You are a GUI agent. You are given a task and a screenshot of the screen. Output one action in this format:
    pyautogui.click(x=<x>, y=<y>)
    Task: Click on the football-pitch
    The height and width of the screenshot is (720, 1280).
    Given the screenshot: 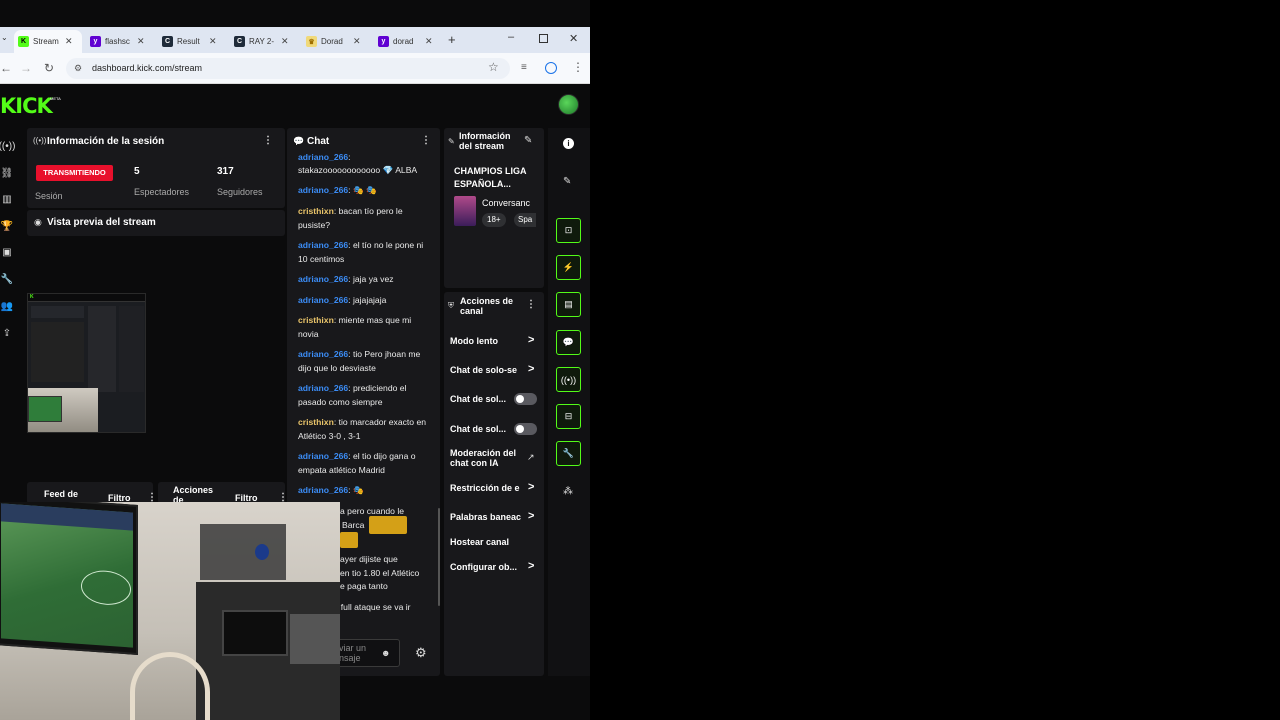 What is the action you would take?
    pyautogui.click(x=67, y=575)
    